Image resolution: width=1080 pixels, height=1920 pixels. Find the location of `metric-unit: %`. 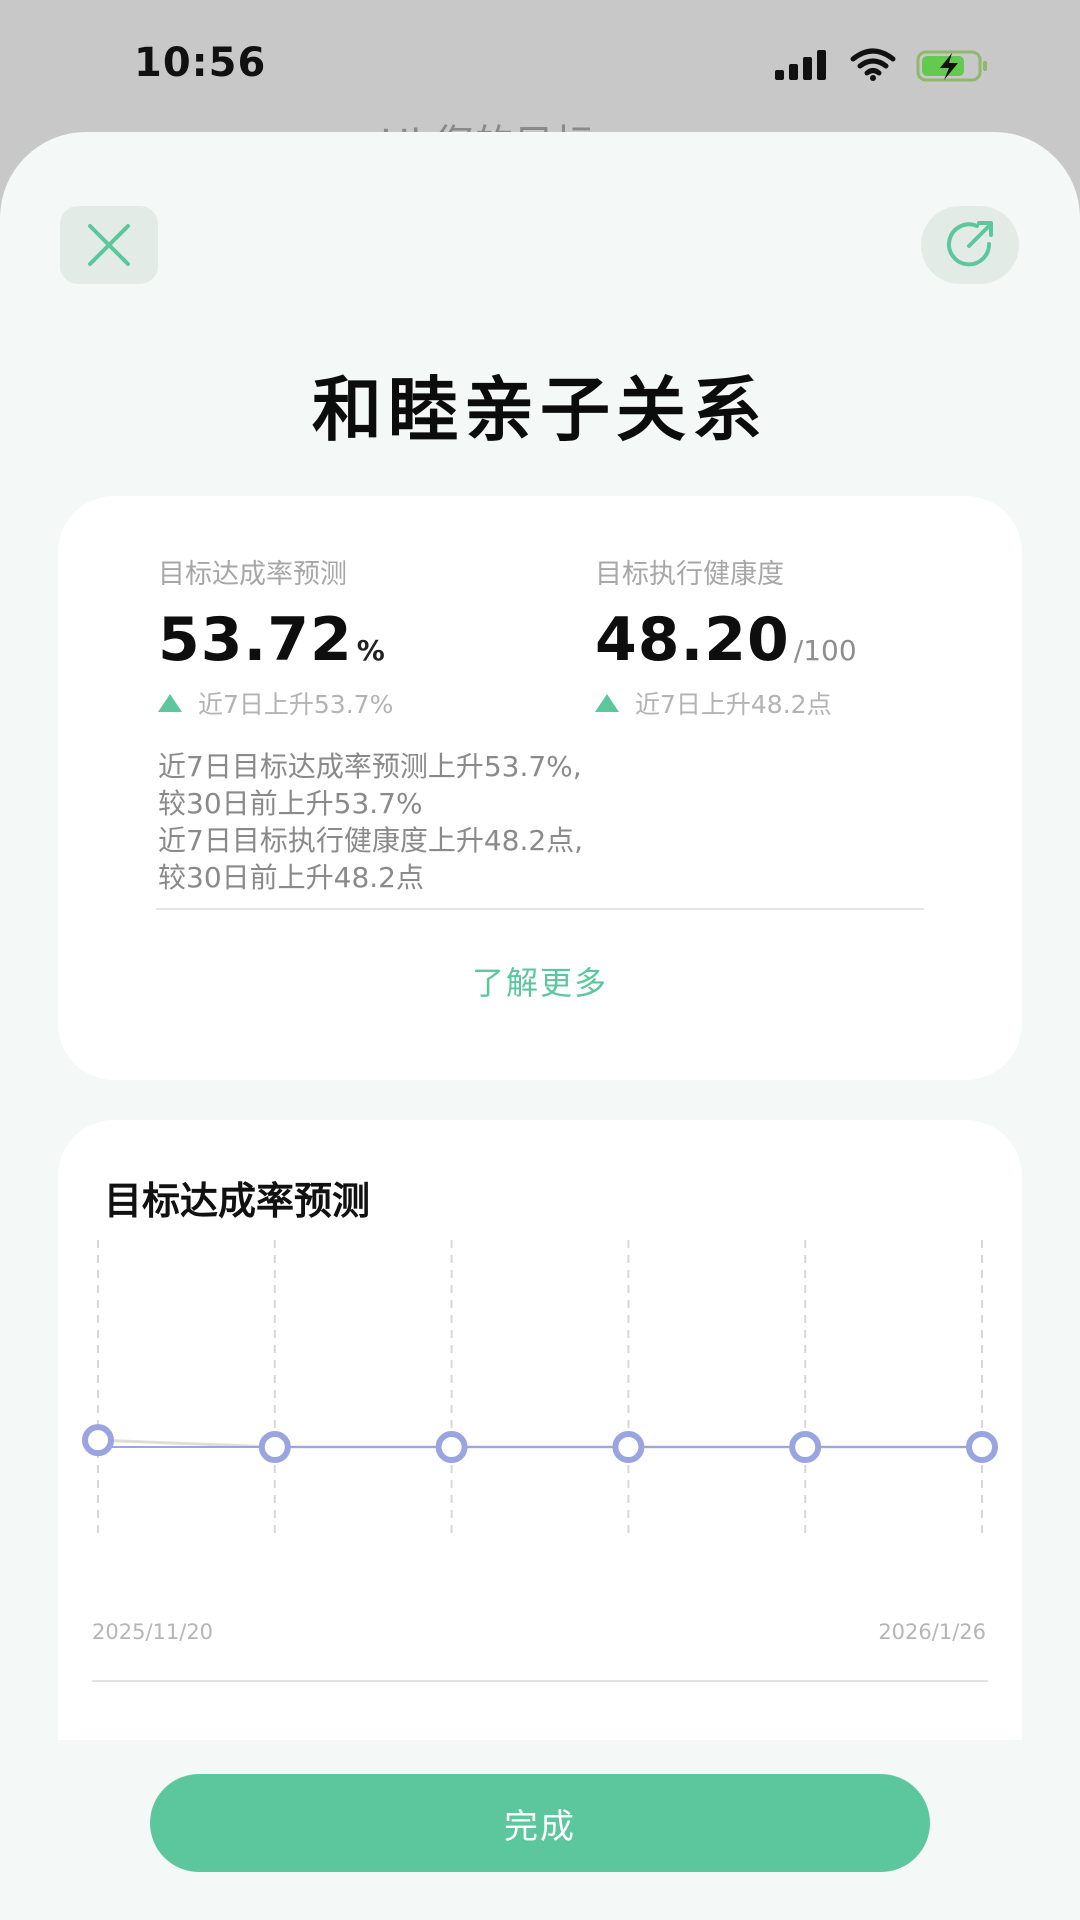

metric-unit: % is located at coordinates (370, 650).